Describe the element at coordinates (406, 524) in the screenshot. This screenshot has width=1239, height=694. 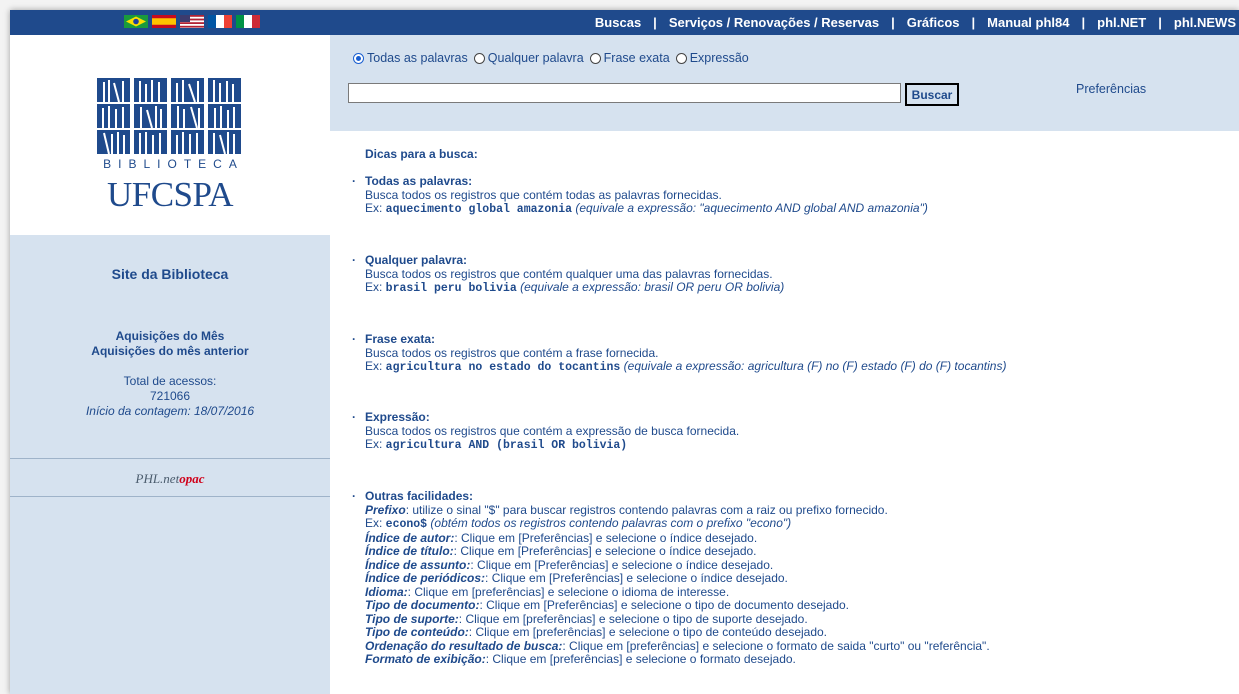
I see `ex-code: econo$` at that location.